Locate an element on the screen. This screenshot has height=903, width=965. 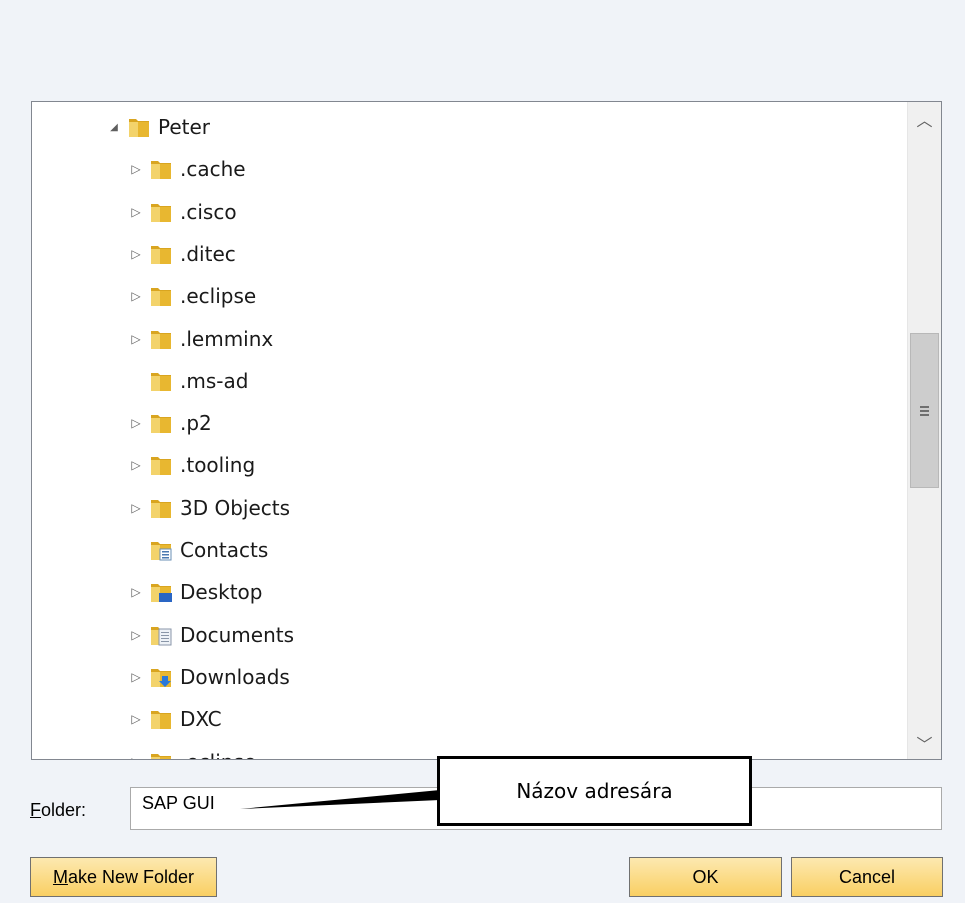
tree-item-label: .cache is located at coordinates (213, 169).